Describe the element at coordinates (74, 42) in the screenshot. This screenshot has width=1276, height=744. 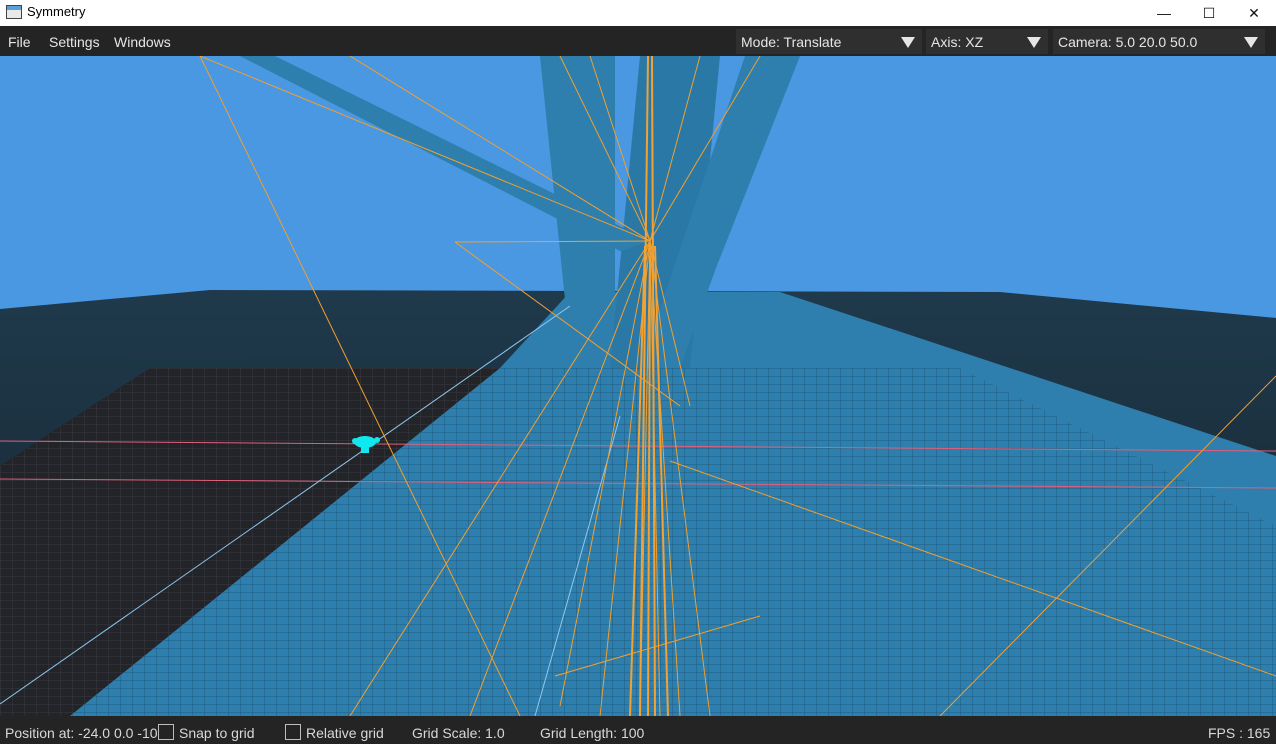
I see `menu-settings: Settings` at that location.